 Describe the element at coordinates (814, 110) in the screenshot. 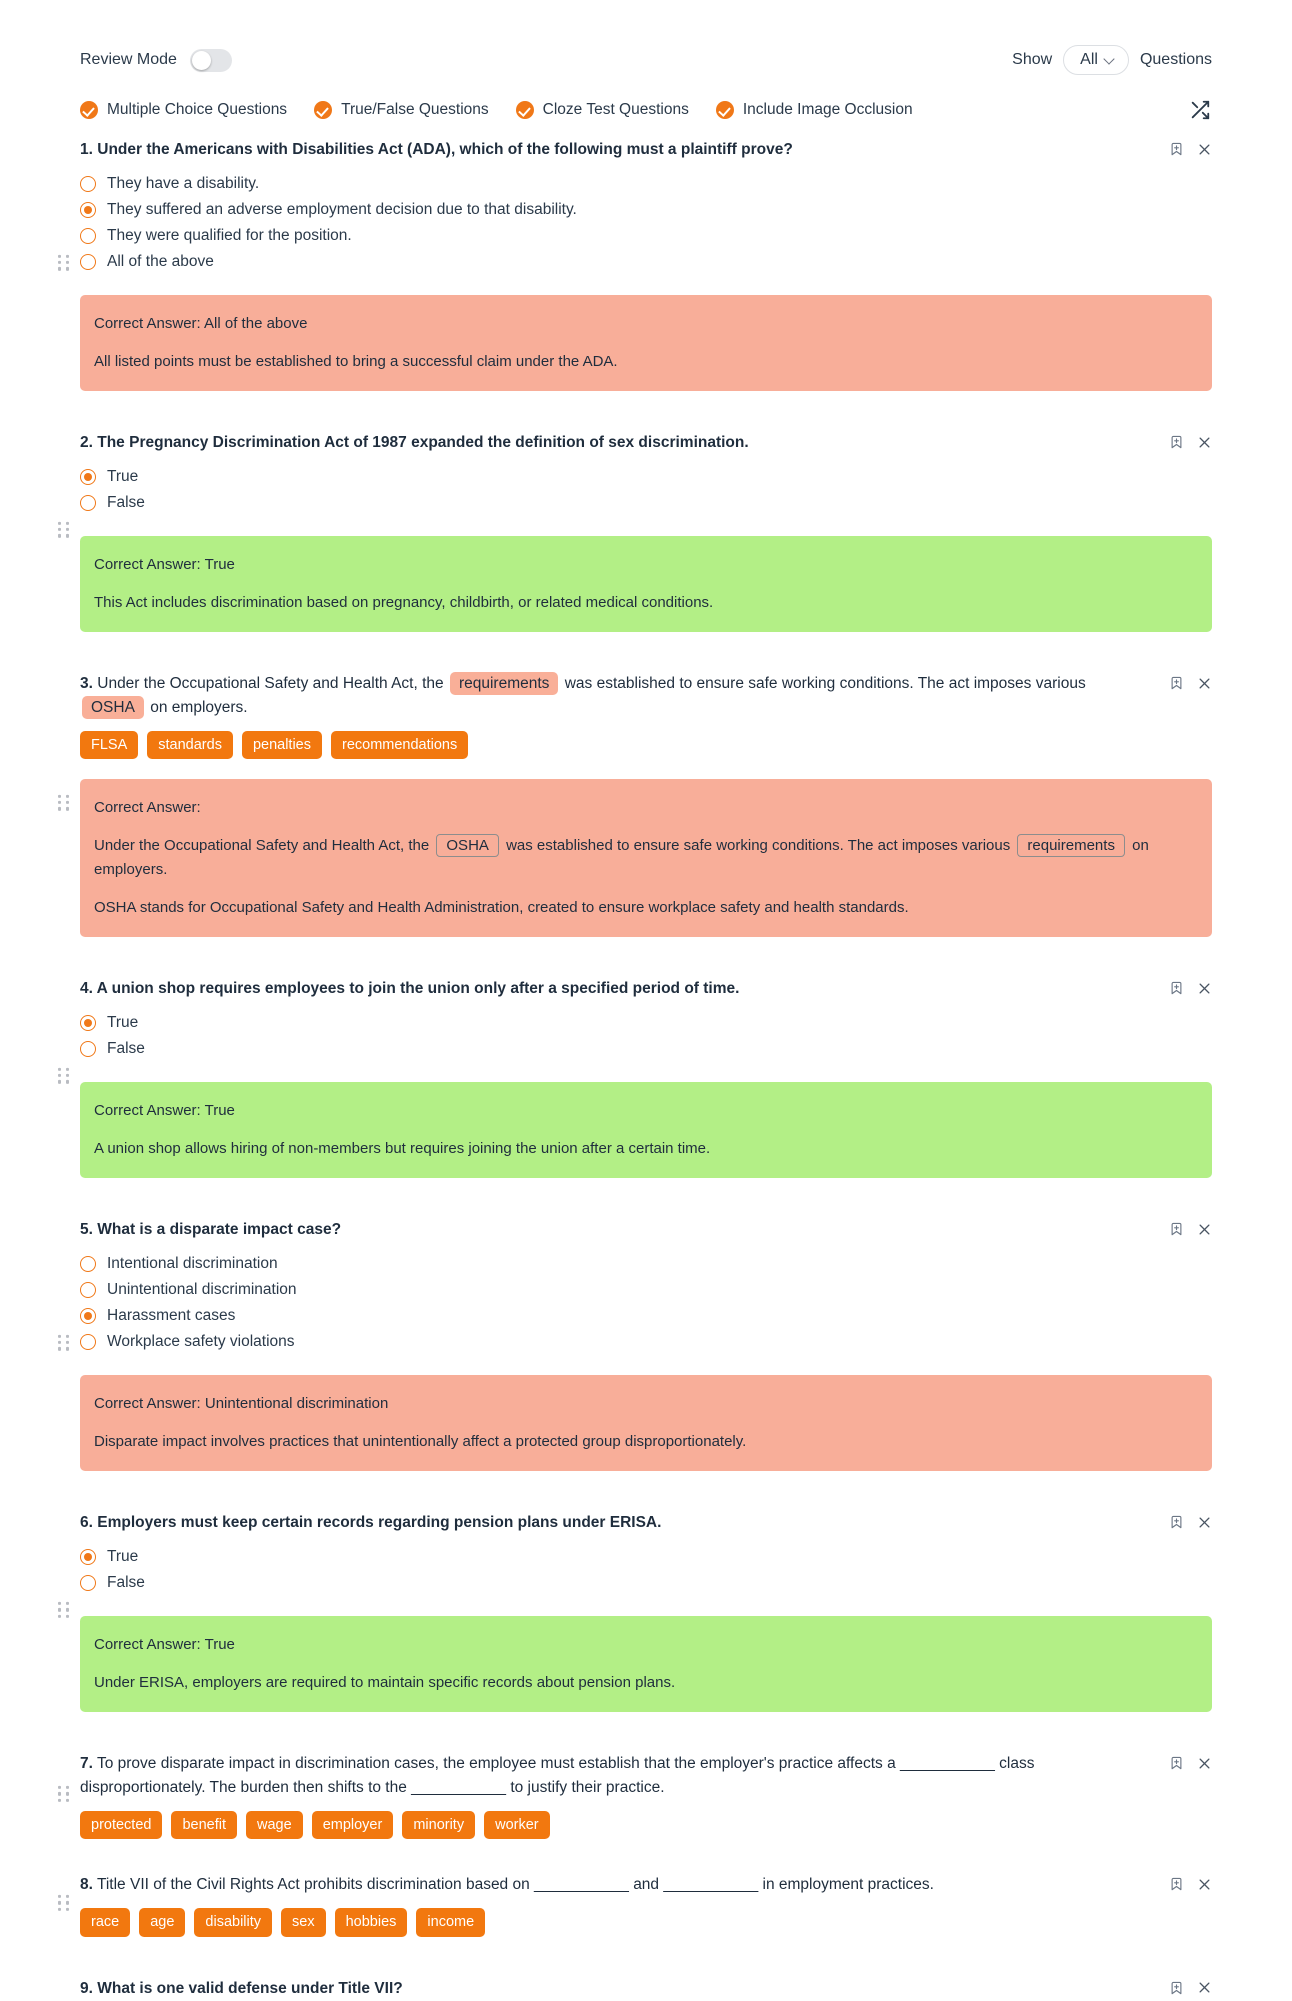

I see `filter-image-occlusion: Include Image Occlusion` at that location.